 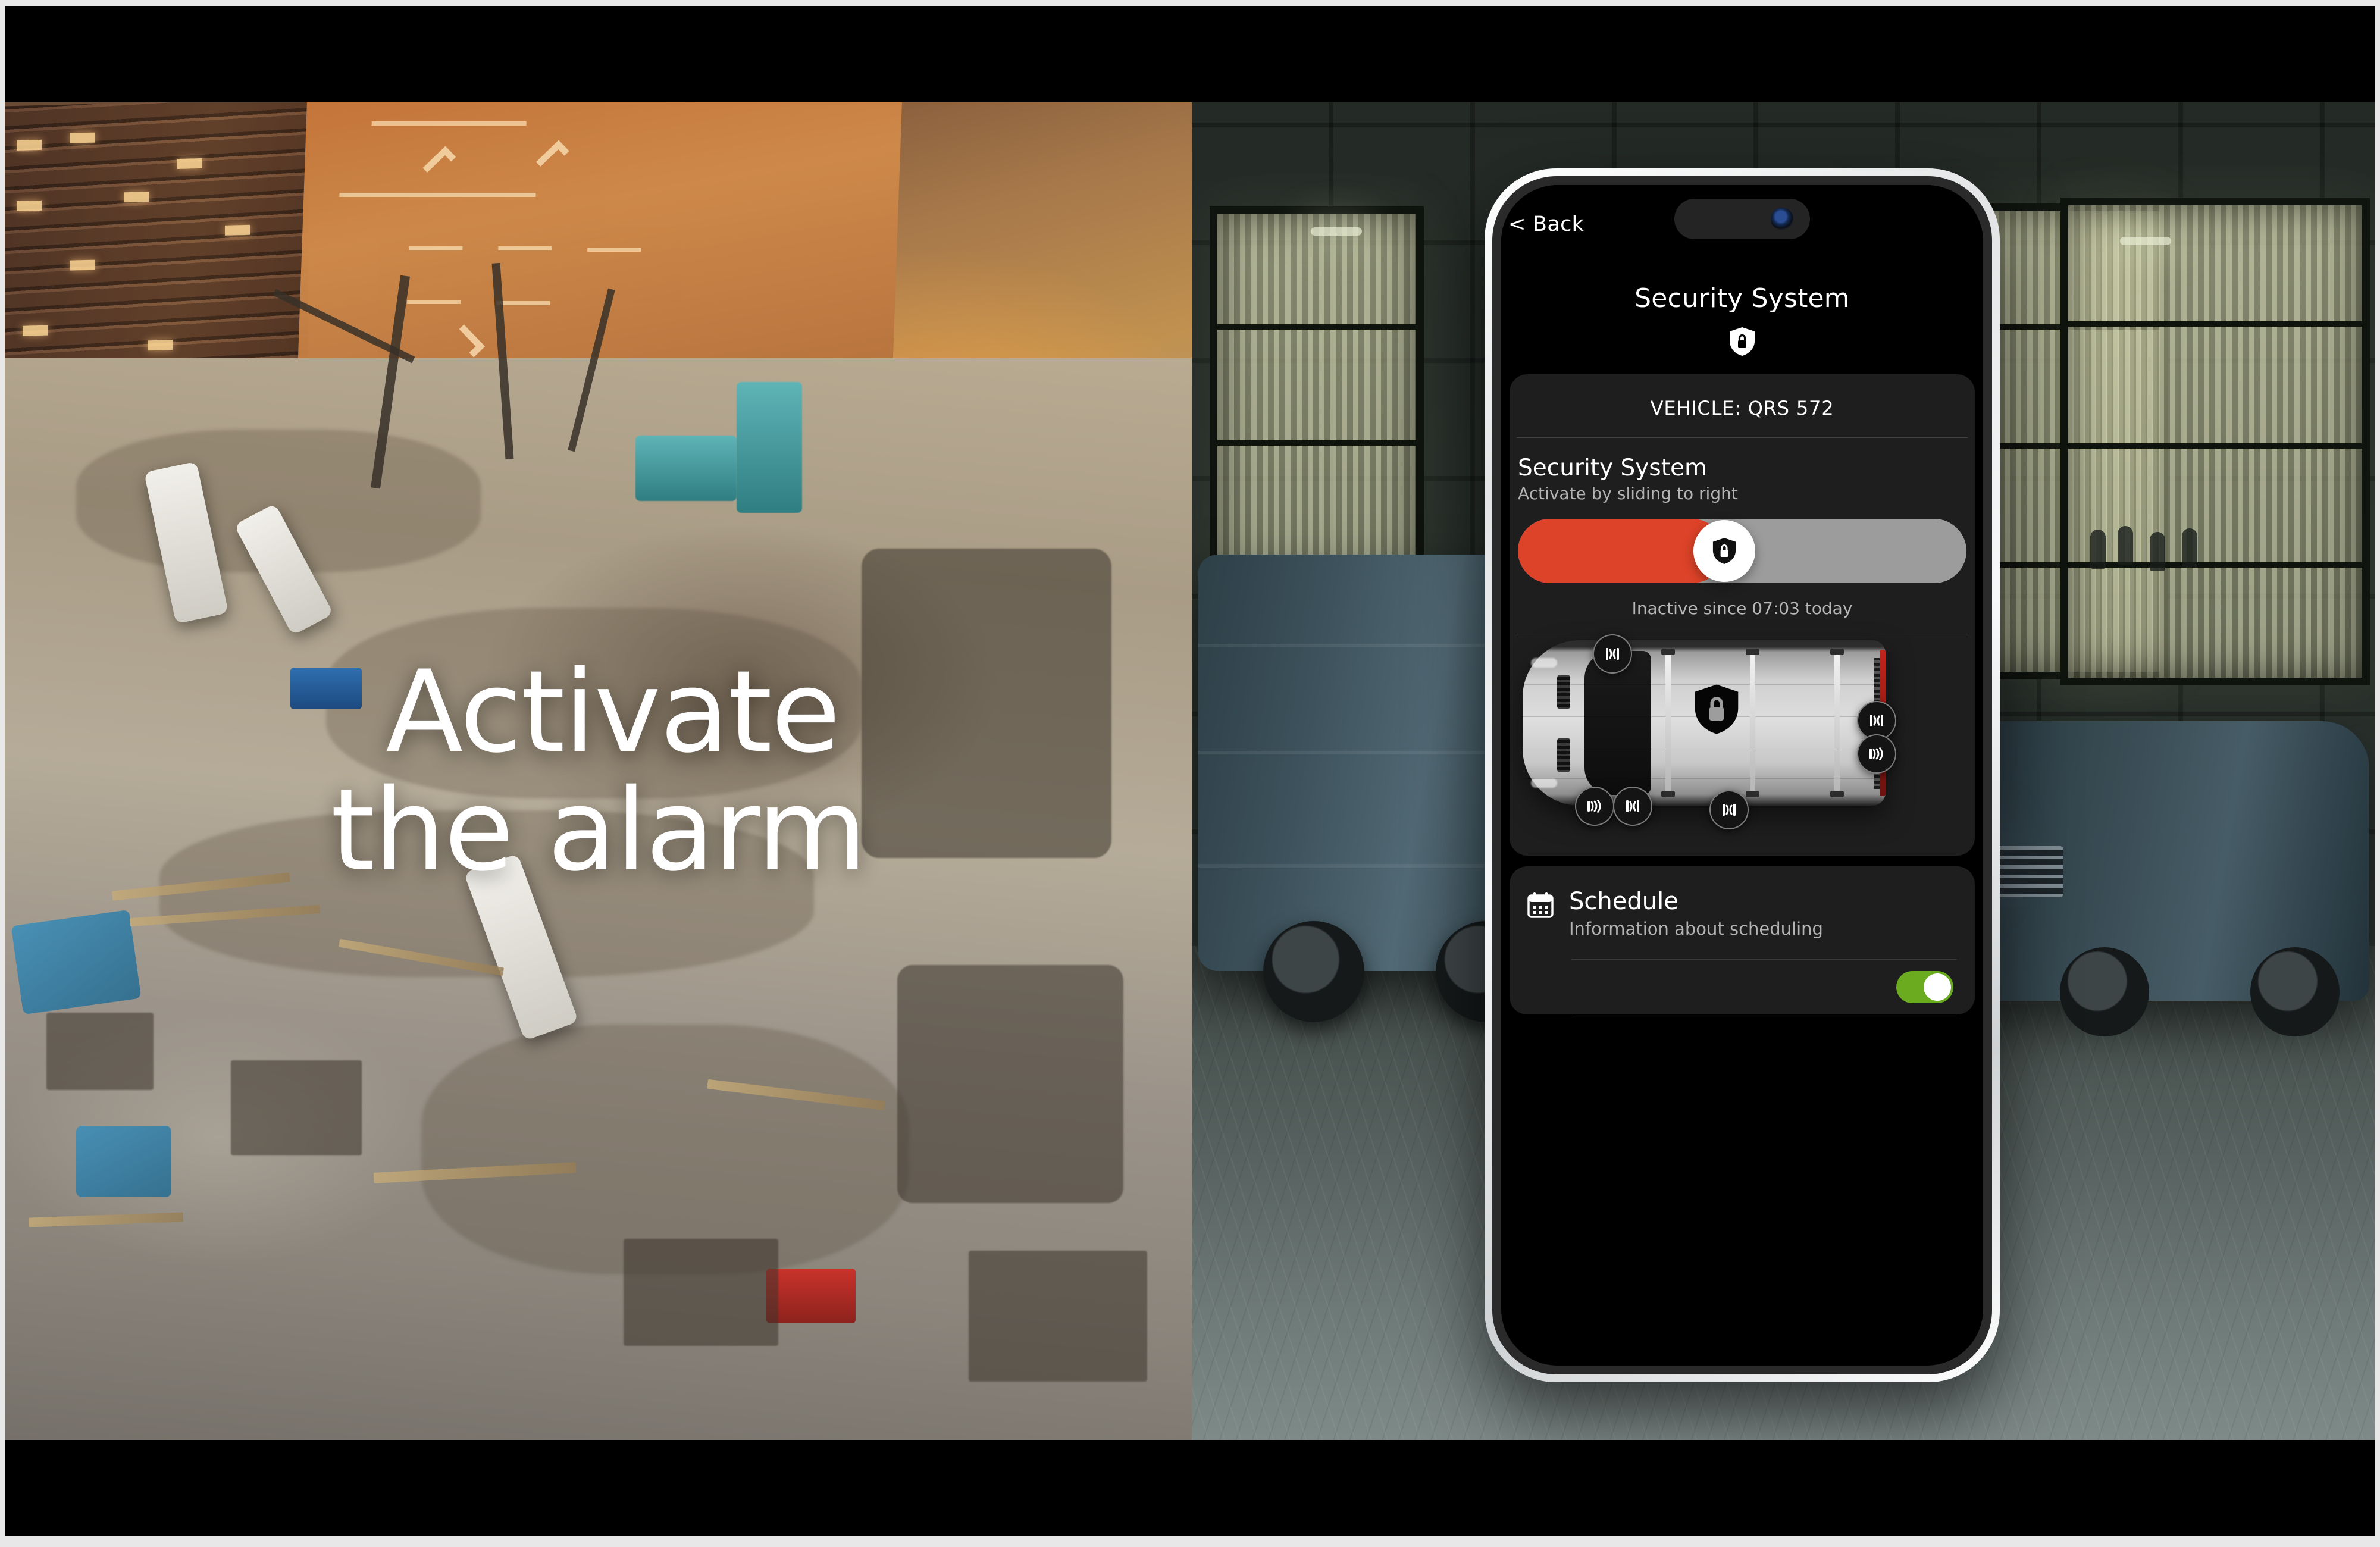 What do you see at coordinates (1937, 987) in the screenshot?
I see `toggle-knob` at bounding box center [1937, 987].